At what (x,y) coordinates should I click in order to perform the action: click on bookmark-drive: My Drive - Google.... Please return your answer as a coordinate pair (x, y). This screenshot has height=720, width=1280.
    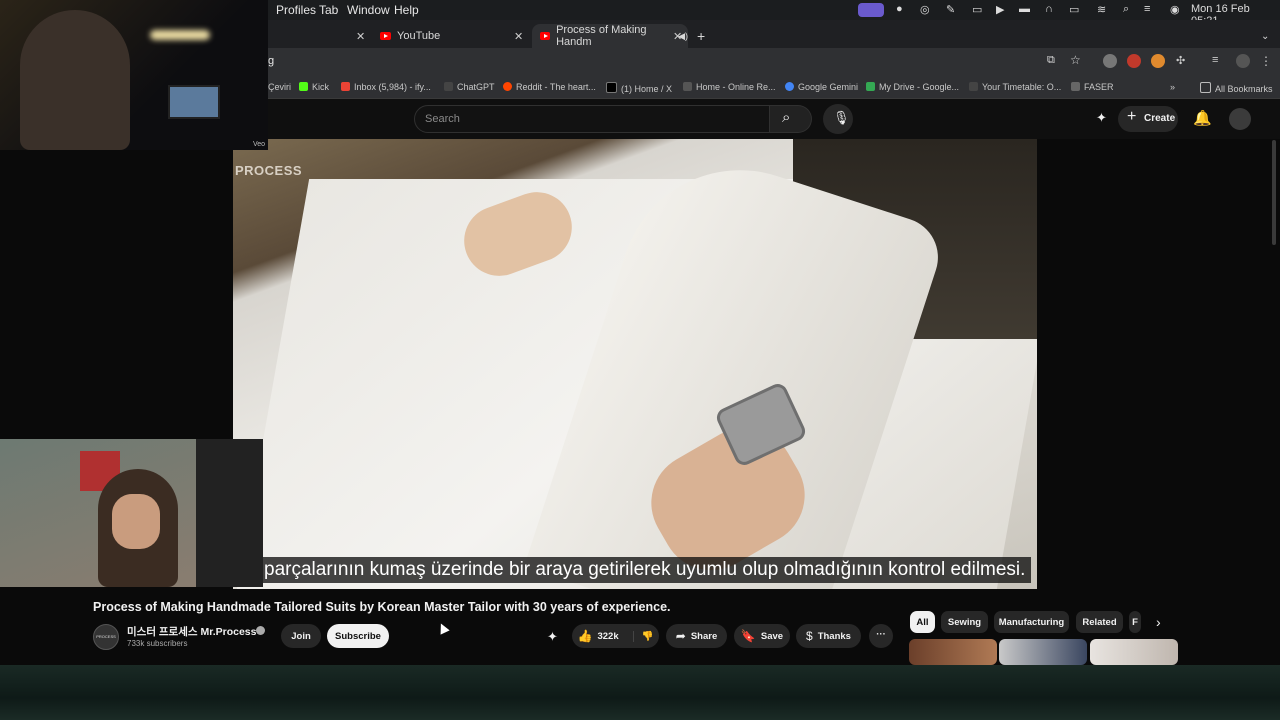
    Looking at the image, I should click on (912, 87).